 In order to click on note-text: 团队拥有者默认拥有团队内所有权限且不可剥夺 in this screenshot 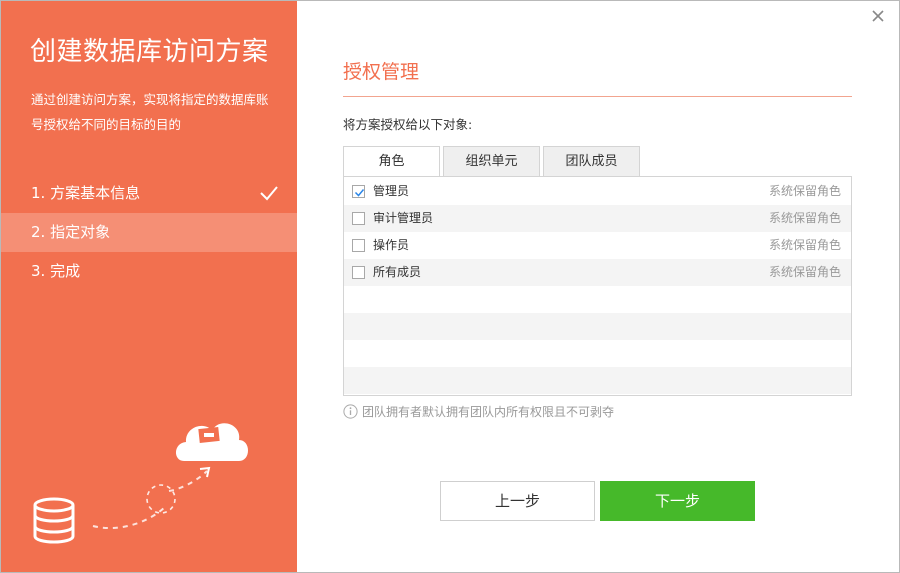, I will do `click(488, 412)`.